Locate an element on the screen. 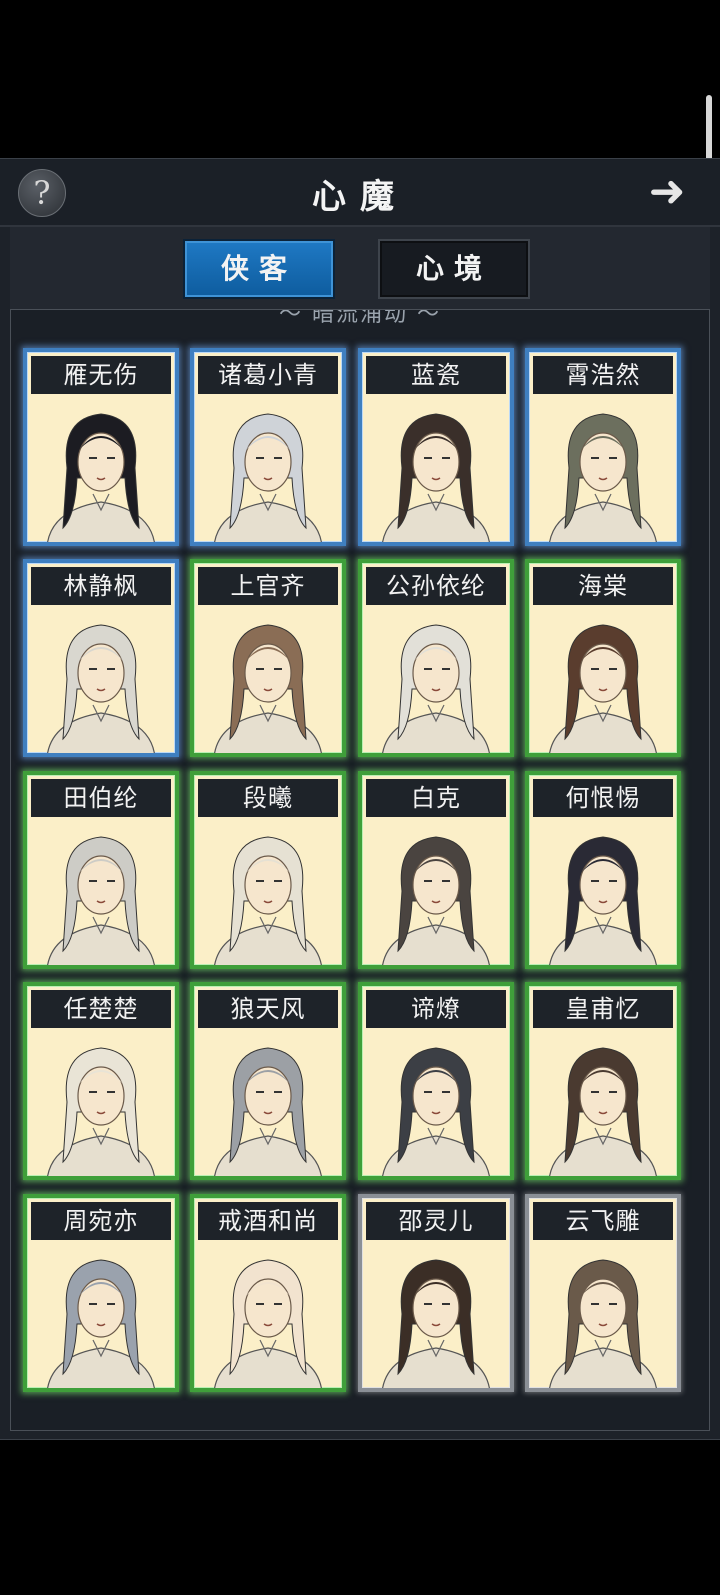  character-name: 上官齐 is located at coordinates (268, 586).